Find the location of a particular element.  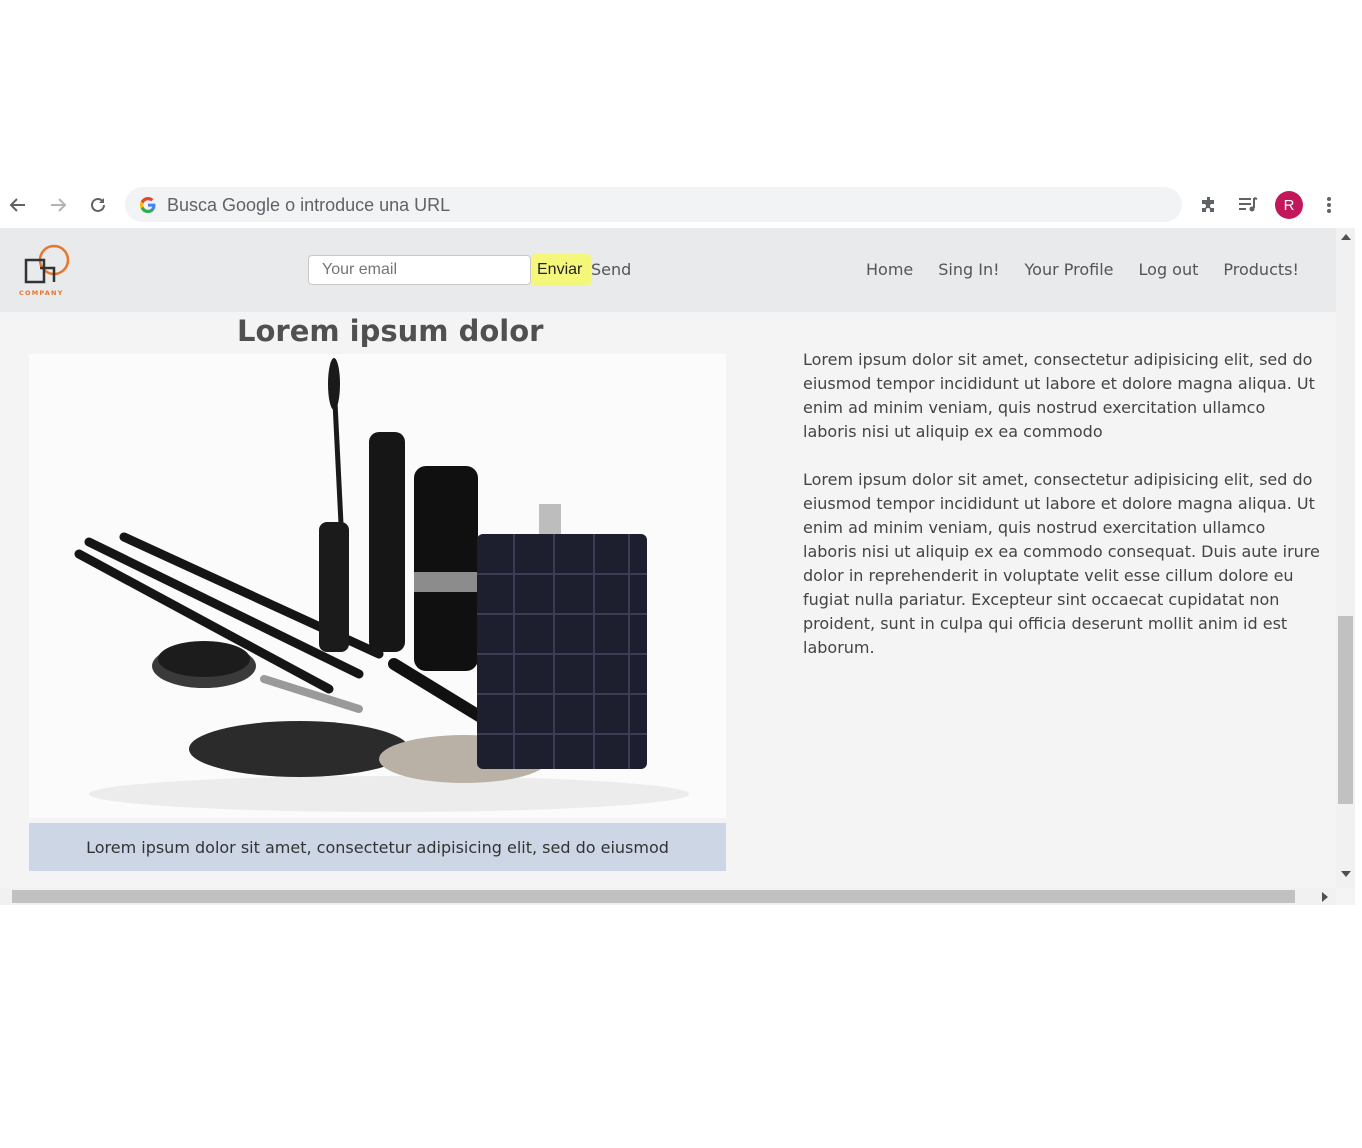

vertical-scrollbar-thumb is located at coordinates (1345, 710).